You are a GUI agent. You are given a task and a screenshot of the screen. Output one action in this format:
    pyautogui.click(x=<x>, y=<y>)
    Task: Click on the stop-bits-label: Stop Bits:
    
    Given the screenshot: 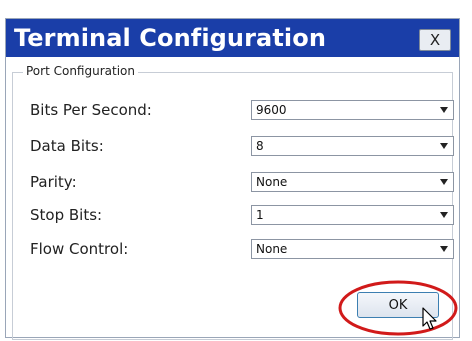 What is the action you would take?
    pyautogui.click(x=66, y=215)
    